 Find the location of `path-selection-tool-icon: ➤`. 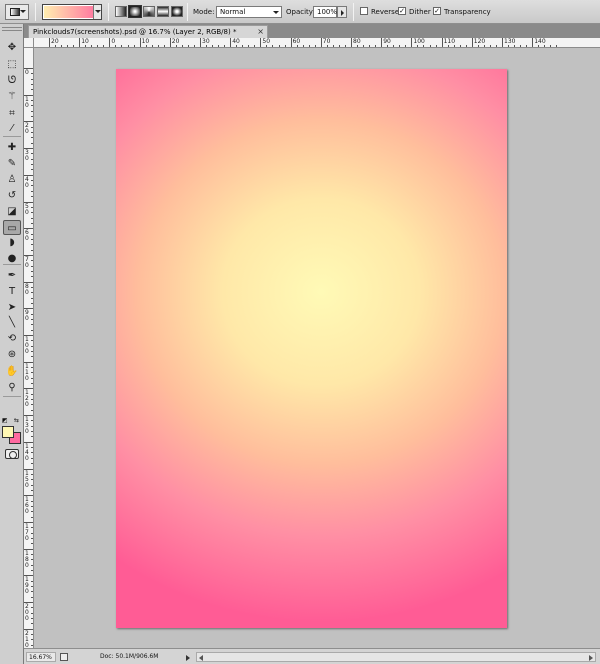

path-selection-tool-icon: ➤ is located at coordinates (12, 307).